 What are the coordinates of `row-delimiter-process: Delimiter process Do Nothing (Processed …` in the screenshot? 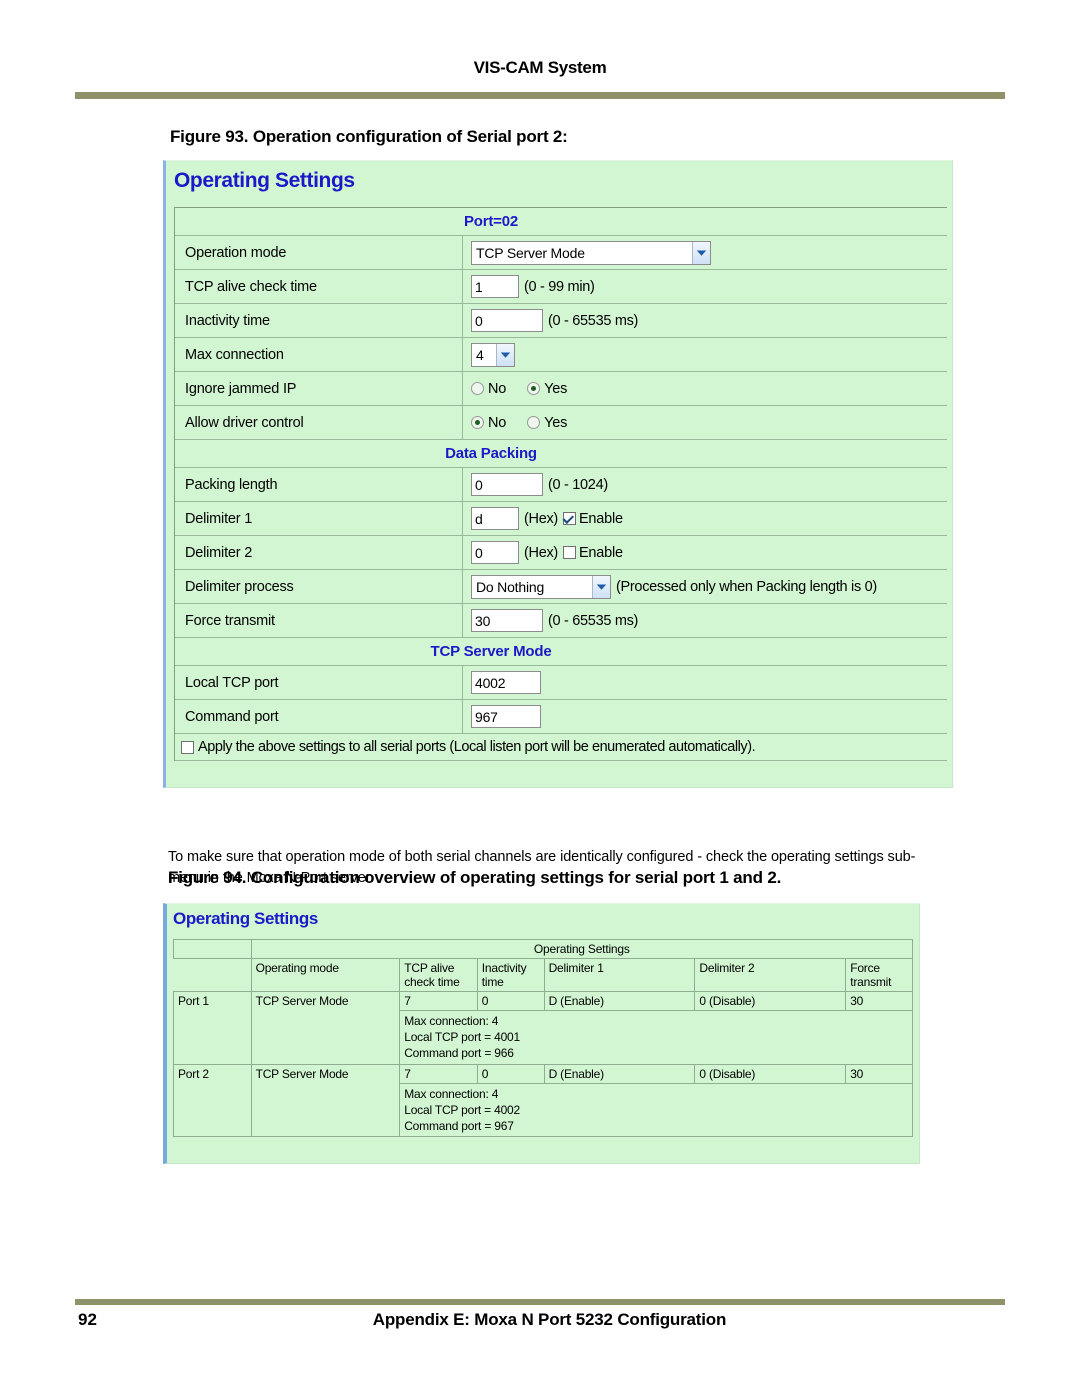 It's located at (561, 587).